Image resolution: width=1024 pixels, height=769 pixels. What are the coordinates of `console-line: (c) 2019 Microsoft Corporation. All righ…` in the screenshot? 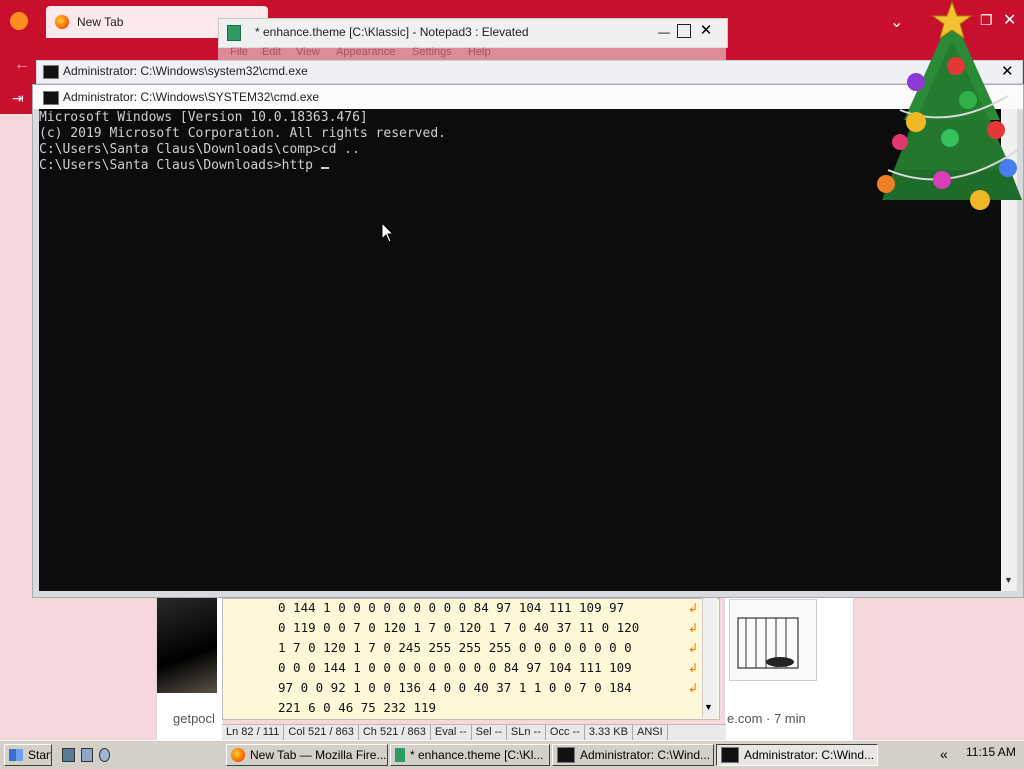 It's located at (242, 133).